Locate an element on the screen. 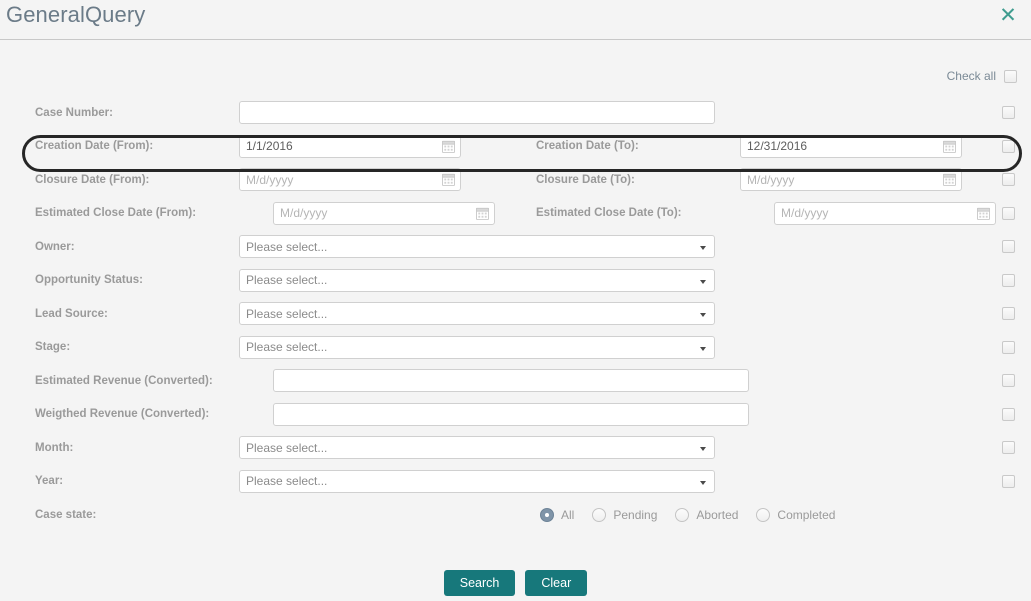 Image resolution: width=1031 pixels, height=601 pixels. case-state-row: Case state: All Pending Aborted Completed is located at coordinates (515, 515).